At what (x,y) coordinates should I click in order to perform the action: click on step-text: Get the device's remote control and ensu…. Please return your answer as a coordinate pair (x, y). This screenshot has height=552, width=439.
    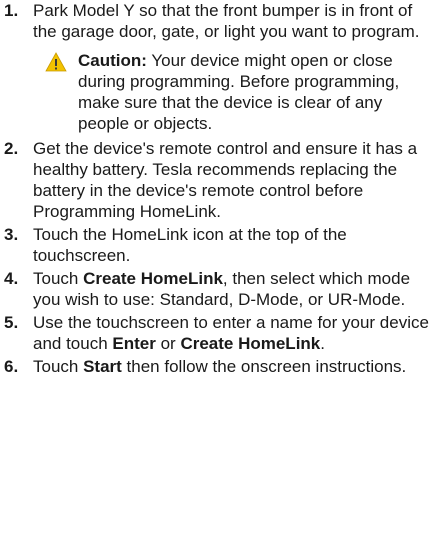
    Looking at the image, I should click on (225, 180).